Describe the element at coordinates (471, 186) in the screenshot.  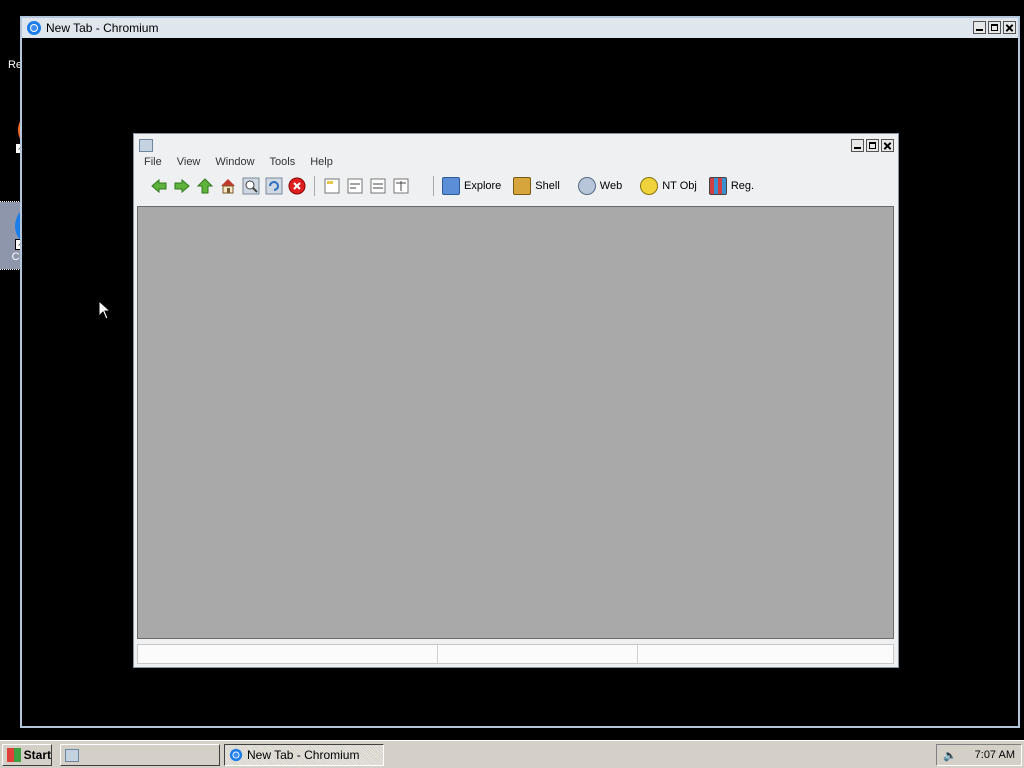
I see `explore-button: Explore` at that location.